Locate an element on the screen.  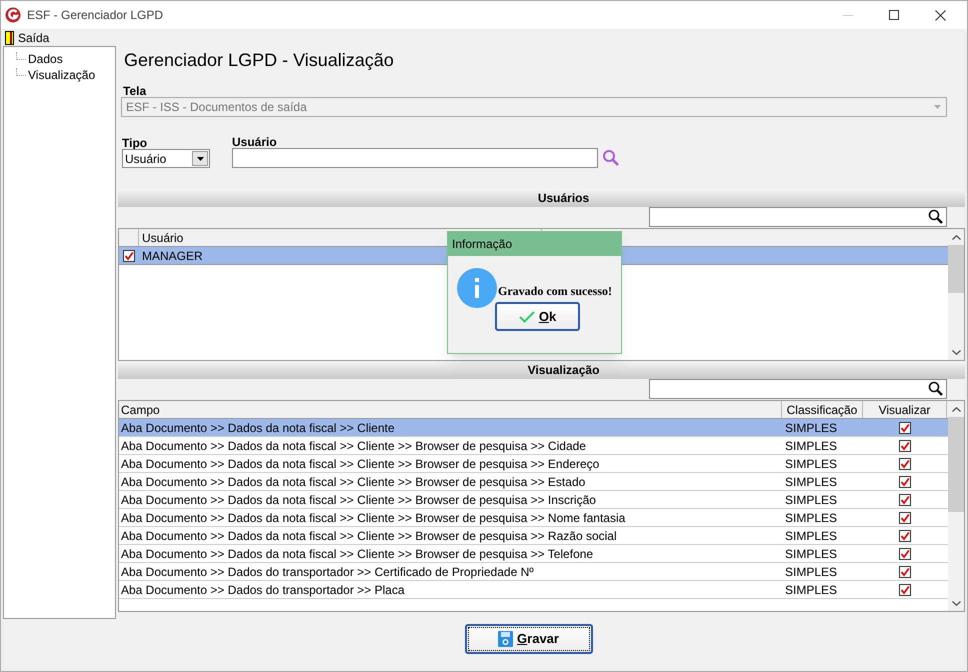
table-cell-text: Aba Documento >> Dados do transportador >> Certificado de Propriedade Nº is located at coordinates (327, 572).